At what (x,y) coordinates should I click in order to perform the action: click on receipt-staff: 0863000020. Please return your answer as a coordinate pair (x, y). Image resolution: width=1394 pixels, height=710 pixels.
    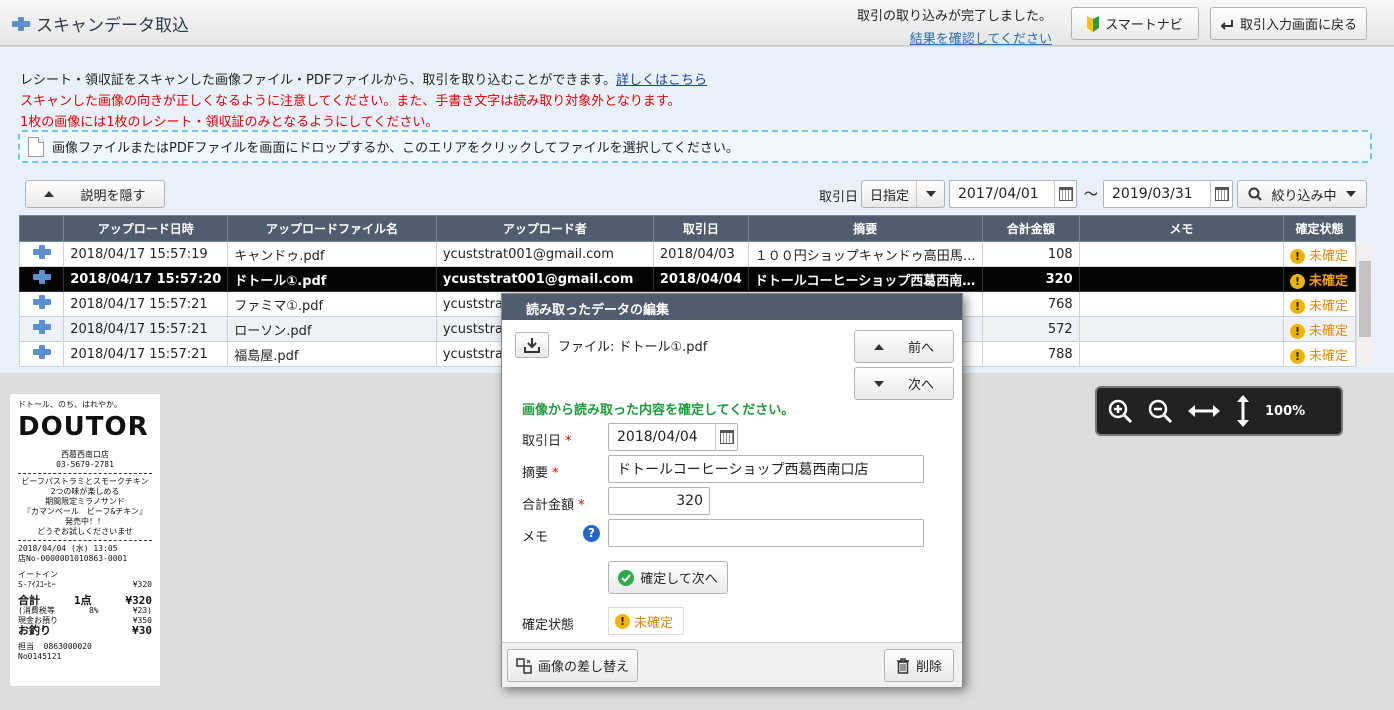
    Looking at the image, I should click on (67, 646).